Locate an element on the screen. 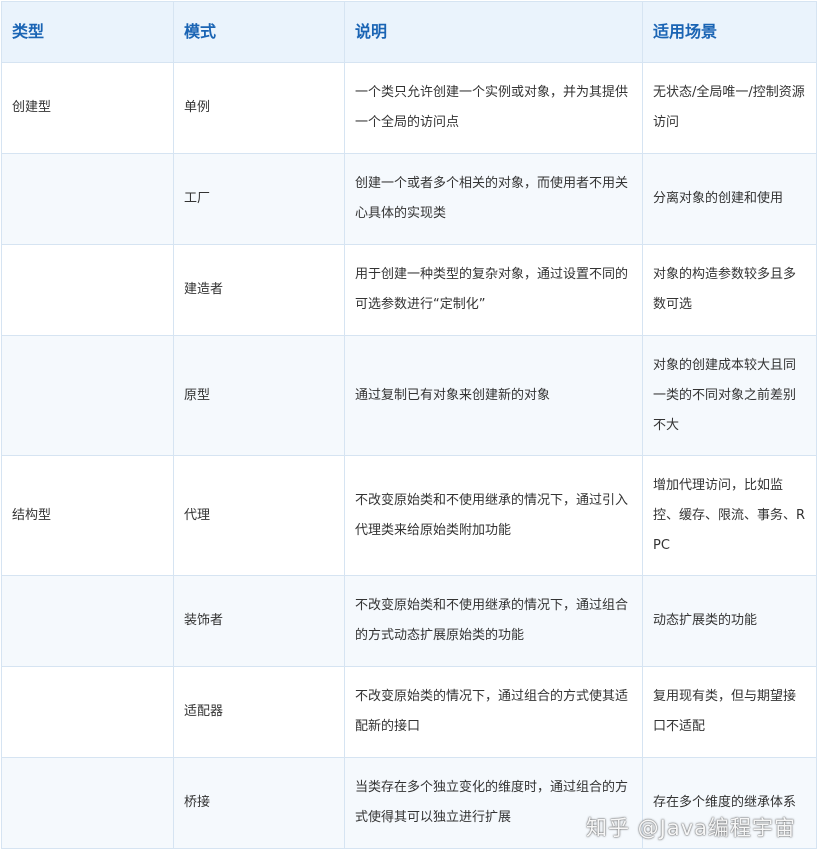 This screenshot has width=818, height=855. cell-pattern: 单例 is located at coordinates (259, 108).